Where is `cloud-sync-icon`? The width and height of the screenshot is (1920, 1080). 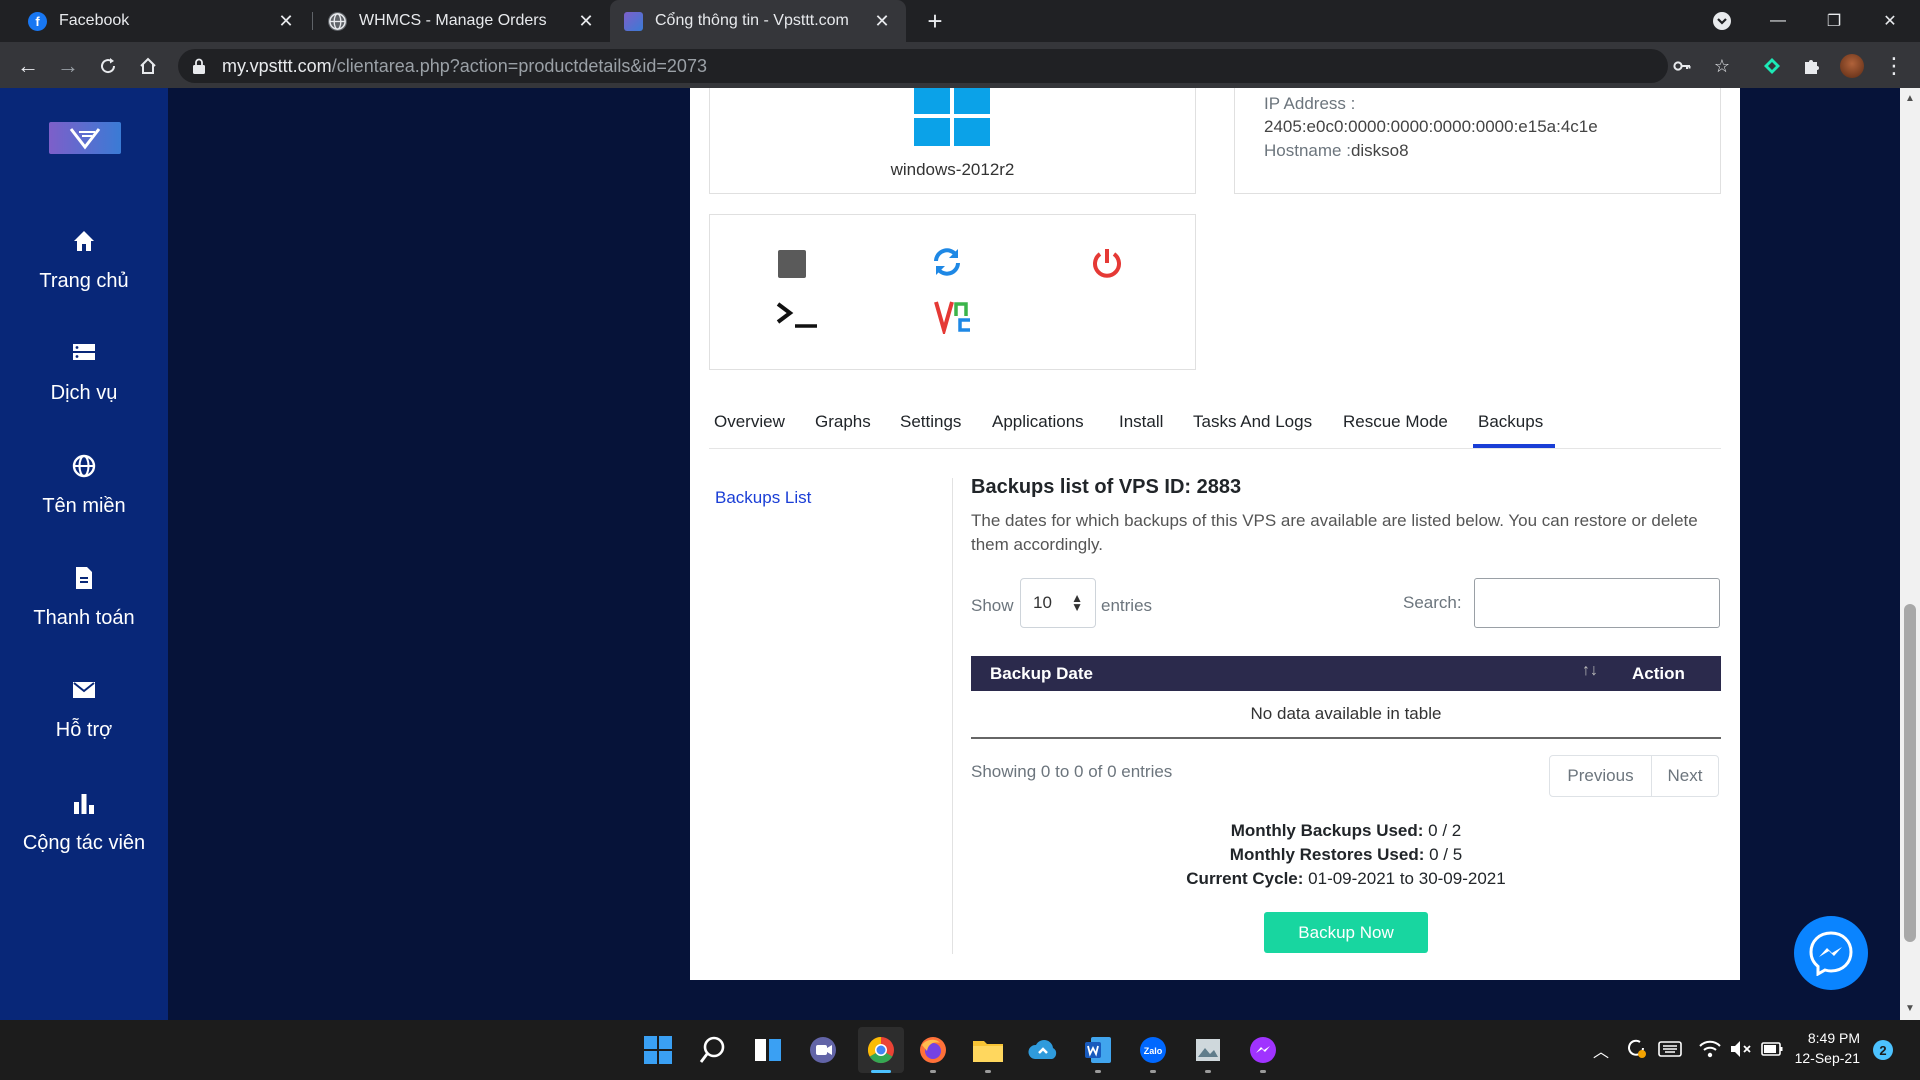 cloud-sync-icon is located at coordinates (1043, 1050).